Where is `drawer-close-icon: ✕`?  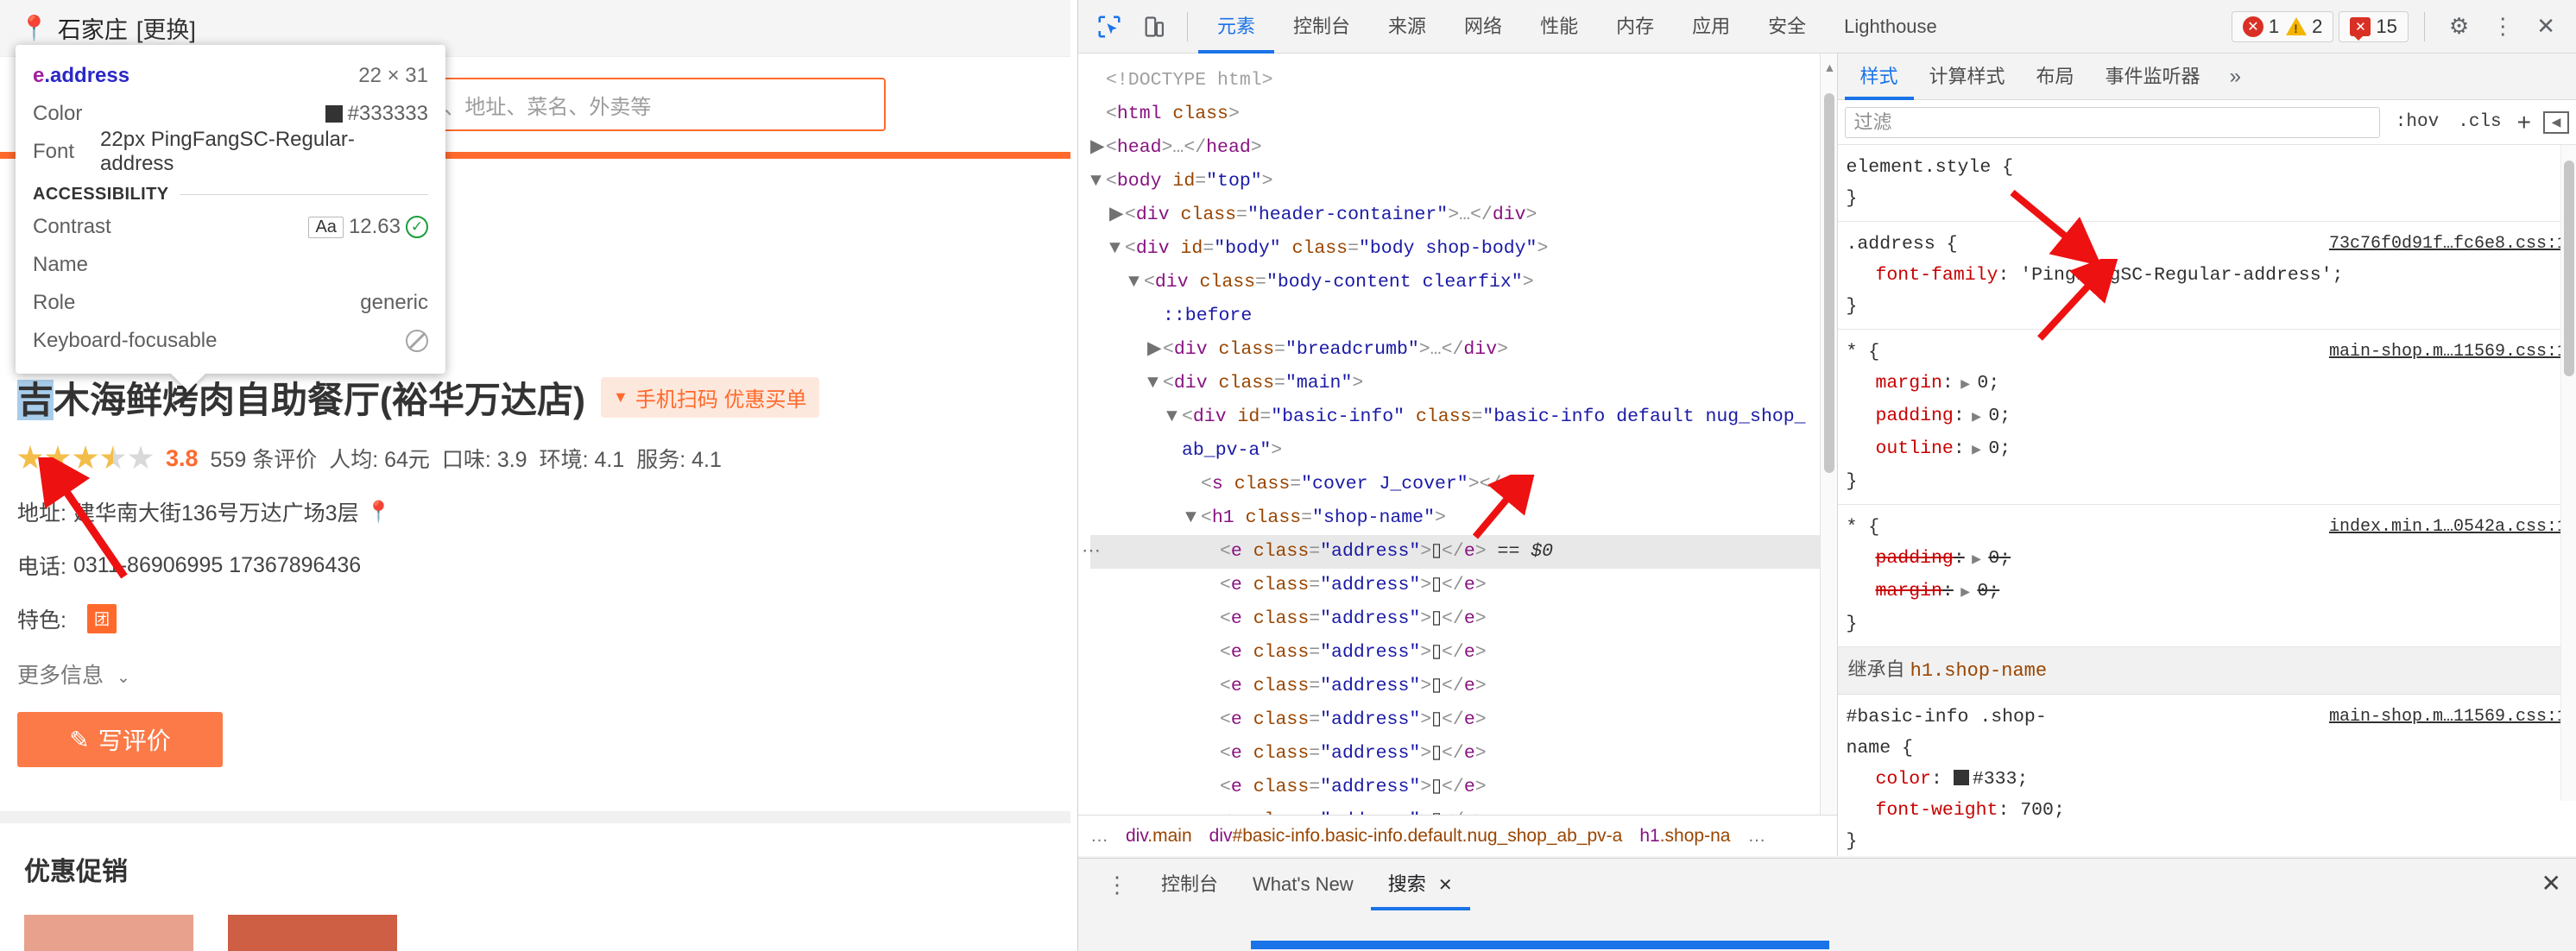 drawer-close-icon: ✕ is located at coordinates (2551, 883).